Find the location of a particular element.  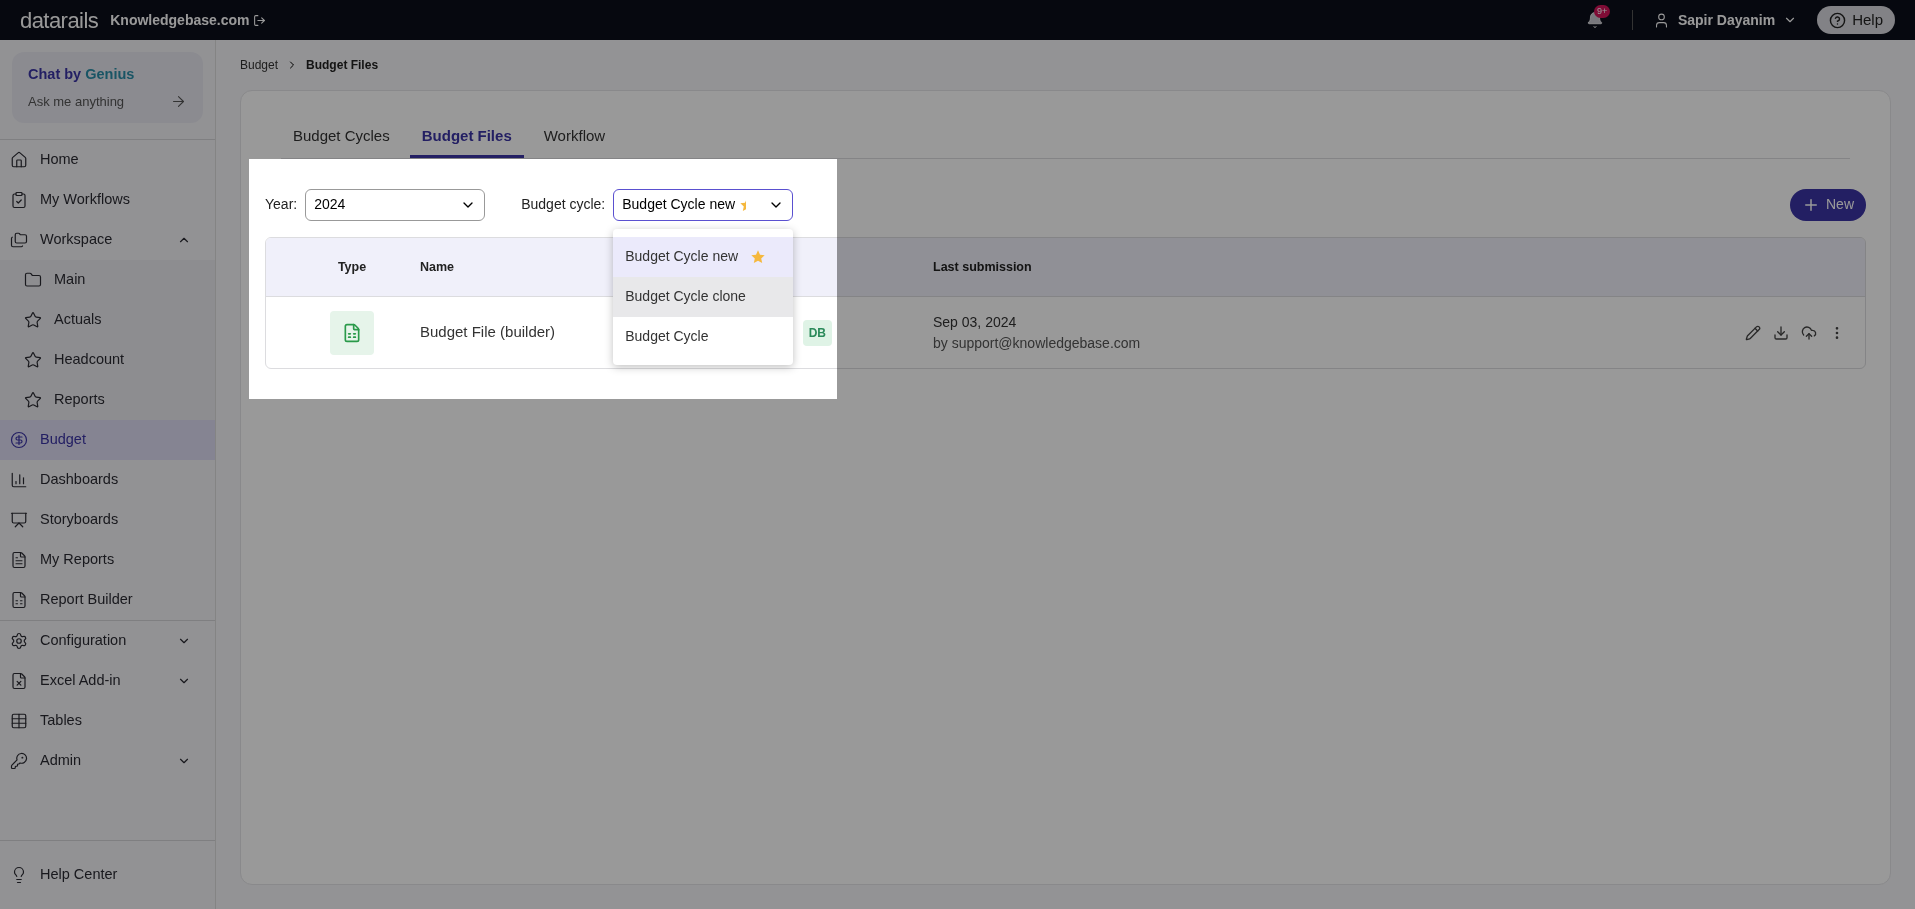

year-select: 2024 is located at coordinates (395, 204).